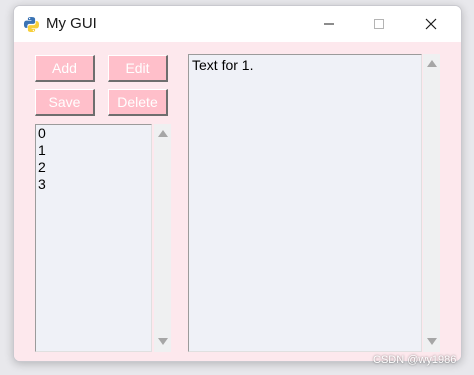  What do you see at coordinates (93, 150) in the screenshot?
I see `list-item: 1` at bounding box center [93, 150].